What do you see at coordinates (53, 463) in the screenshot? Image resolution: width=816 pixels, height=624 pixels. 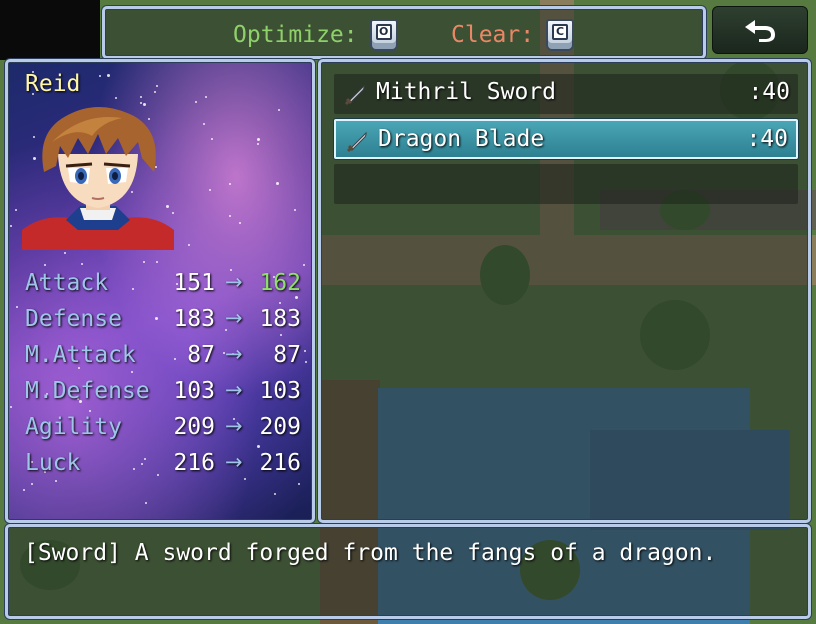 I see `param-name: Luck` at bounding box center [53, 463].